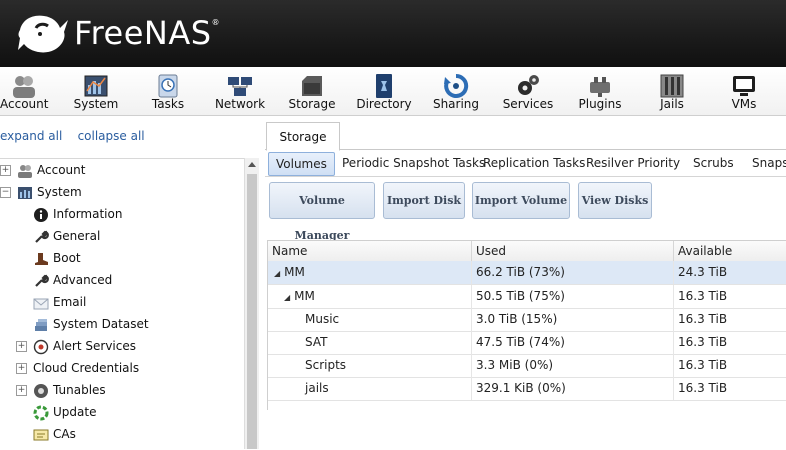 The height and width of the screenshot is (450, 786). Describe the element at coordinates (527, 320) in the screenshot. I see `table-row: Music 3.0 TiB (15%) 16.3 TiB` at that location.